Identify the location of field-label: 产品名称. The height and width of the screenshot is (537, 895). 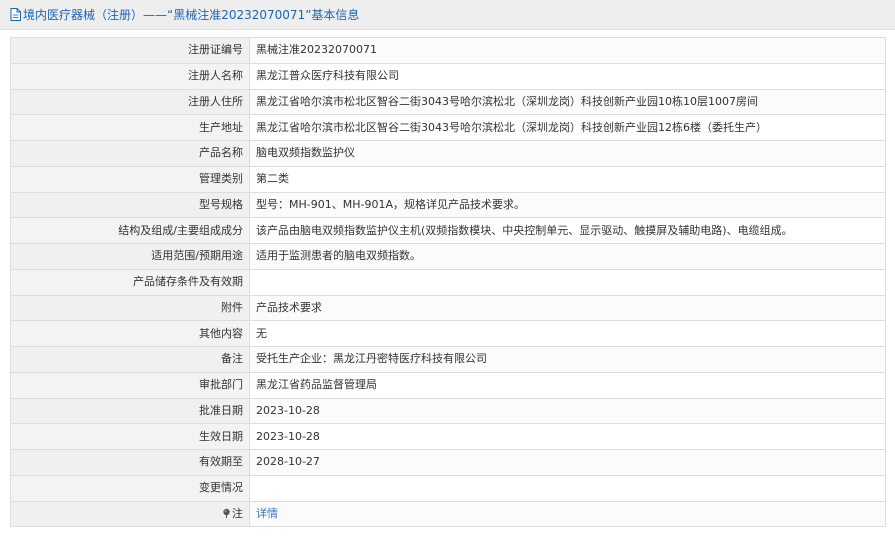
(130, 153).